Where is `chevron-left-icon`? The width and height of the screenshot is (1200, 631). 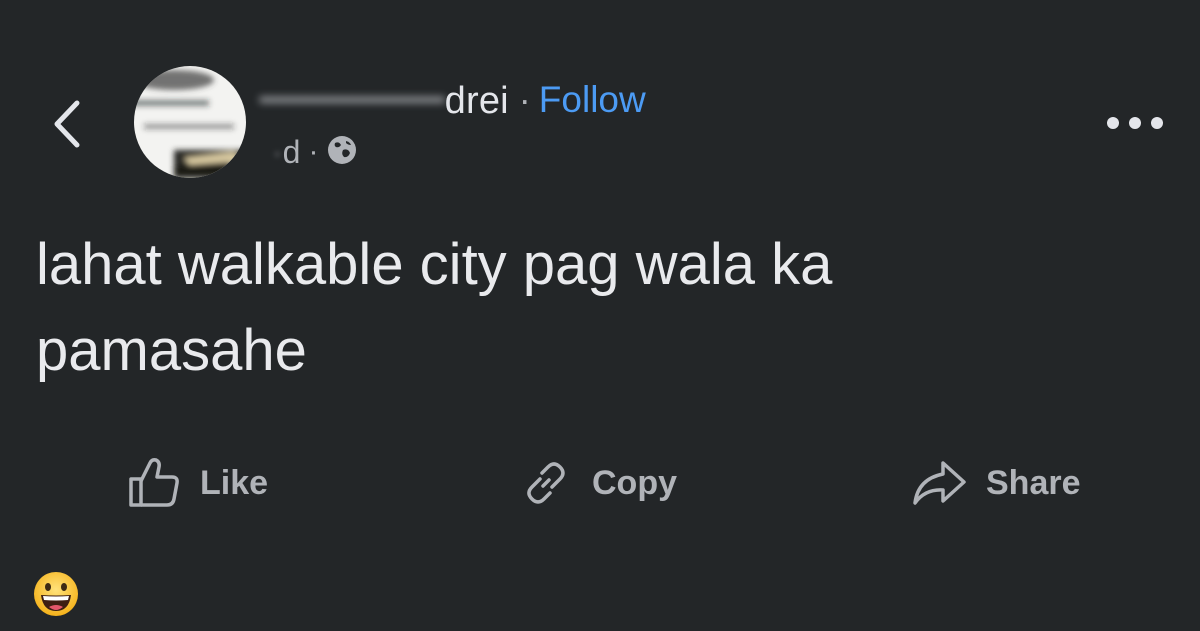 chevron-left-icon is located at coordinates (67, 124).